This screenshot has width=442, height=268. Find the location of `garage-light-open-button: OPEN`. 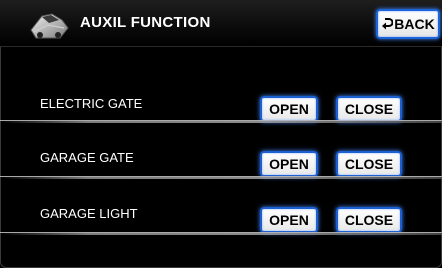

garage-light-open-button: OPEN is located at coordinates (289, 220).